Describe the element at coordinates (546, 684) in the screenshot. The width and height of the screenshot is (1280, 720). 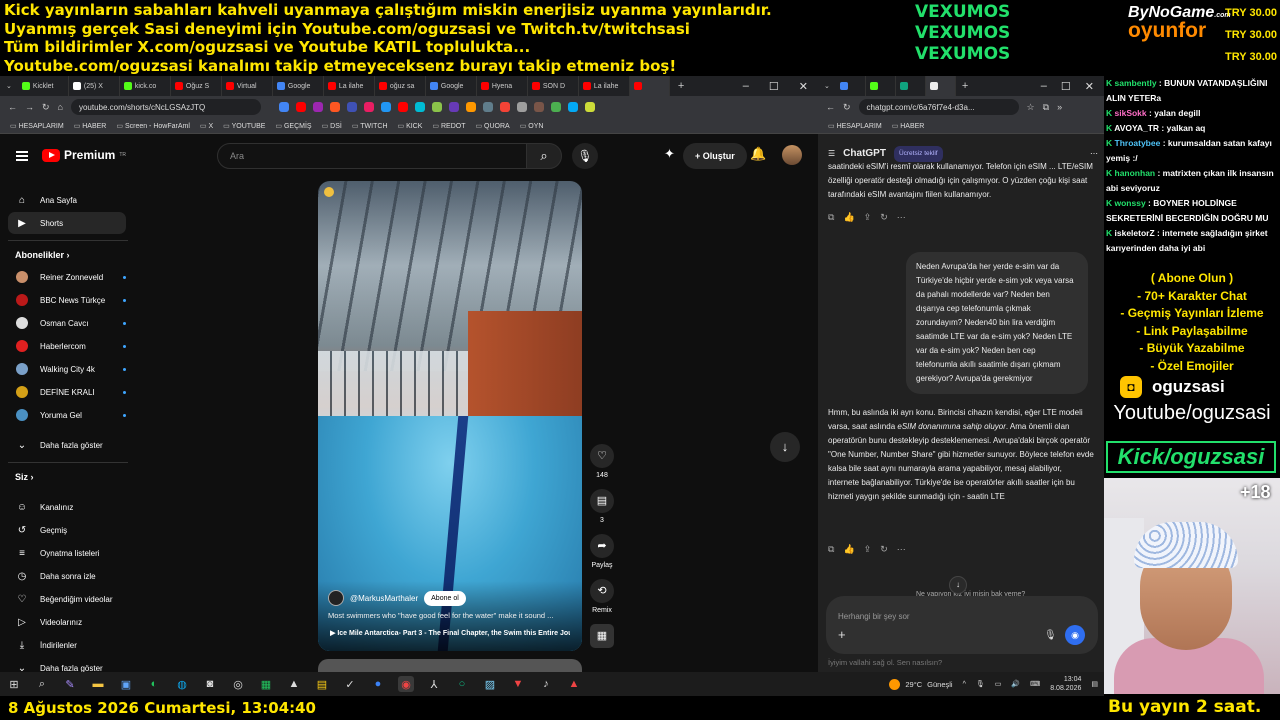
I see `app-icon: ♪` at that location.